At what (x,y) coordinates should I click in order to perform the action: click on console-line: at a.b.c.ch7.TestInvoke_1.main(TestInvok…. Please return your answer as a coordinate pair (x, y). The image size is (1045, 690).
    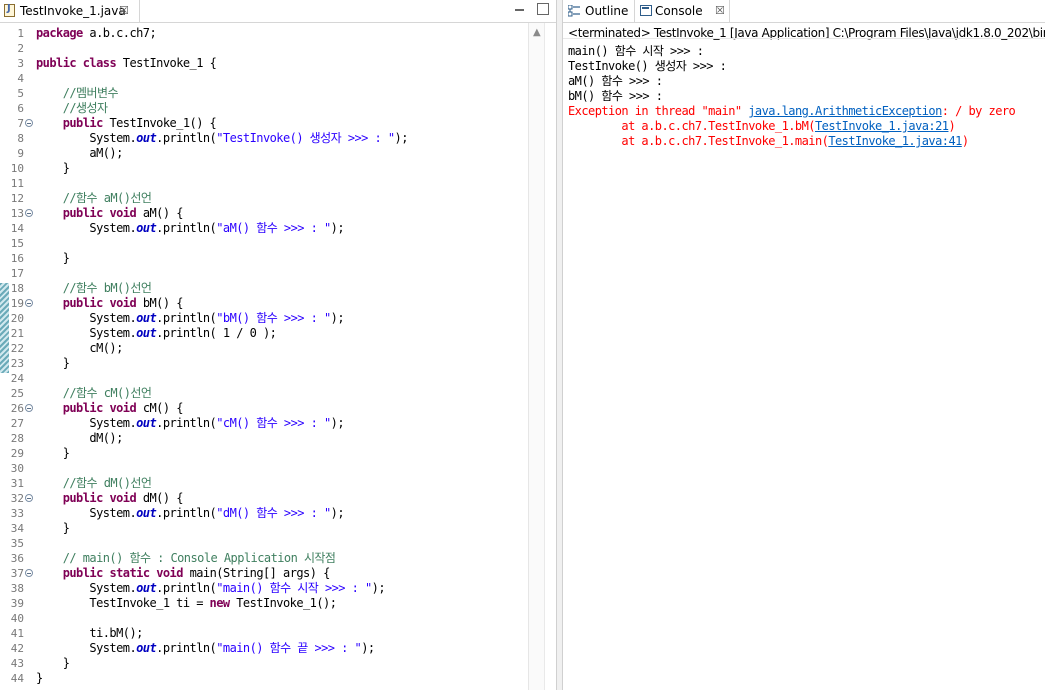
    Looking at the image, I should click on (806, 141).